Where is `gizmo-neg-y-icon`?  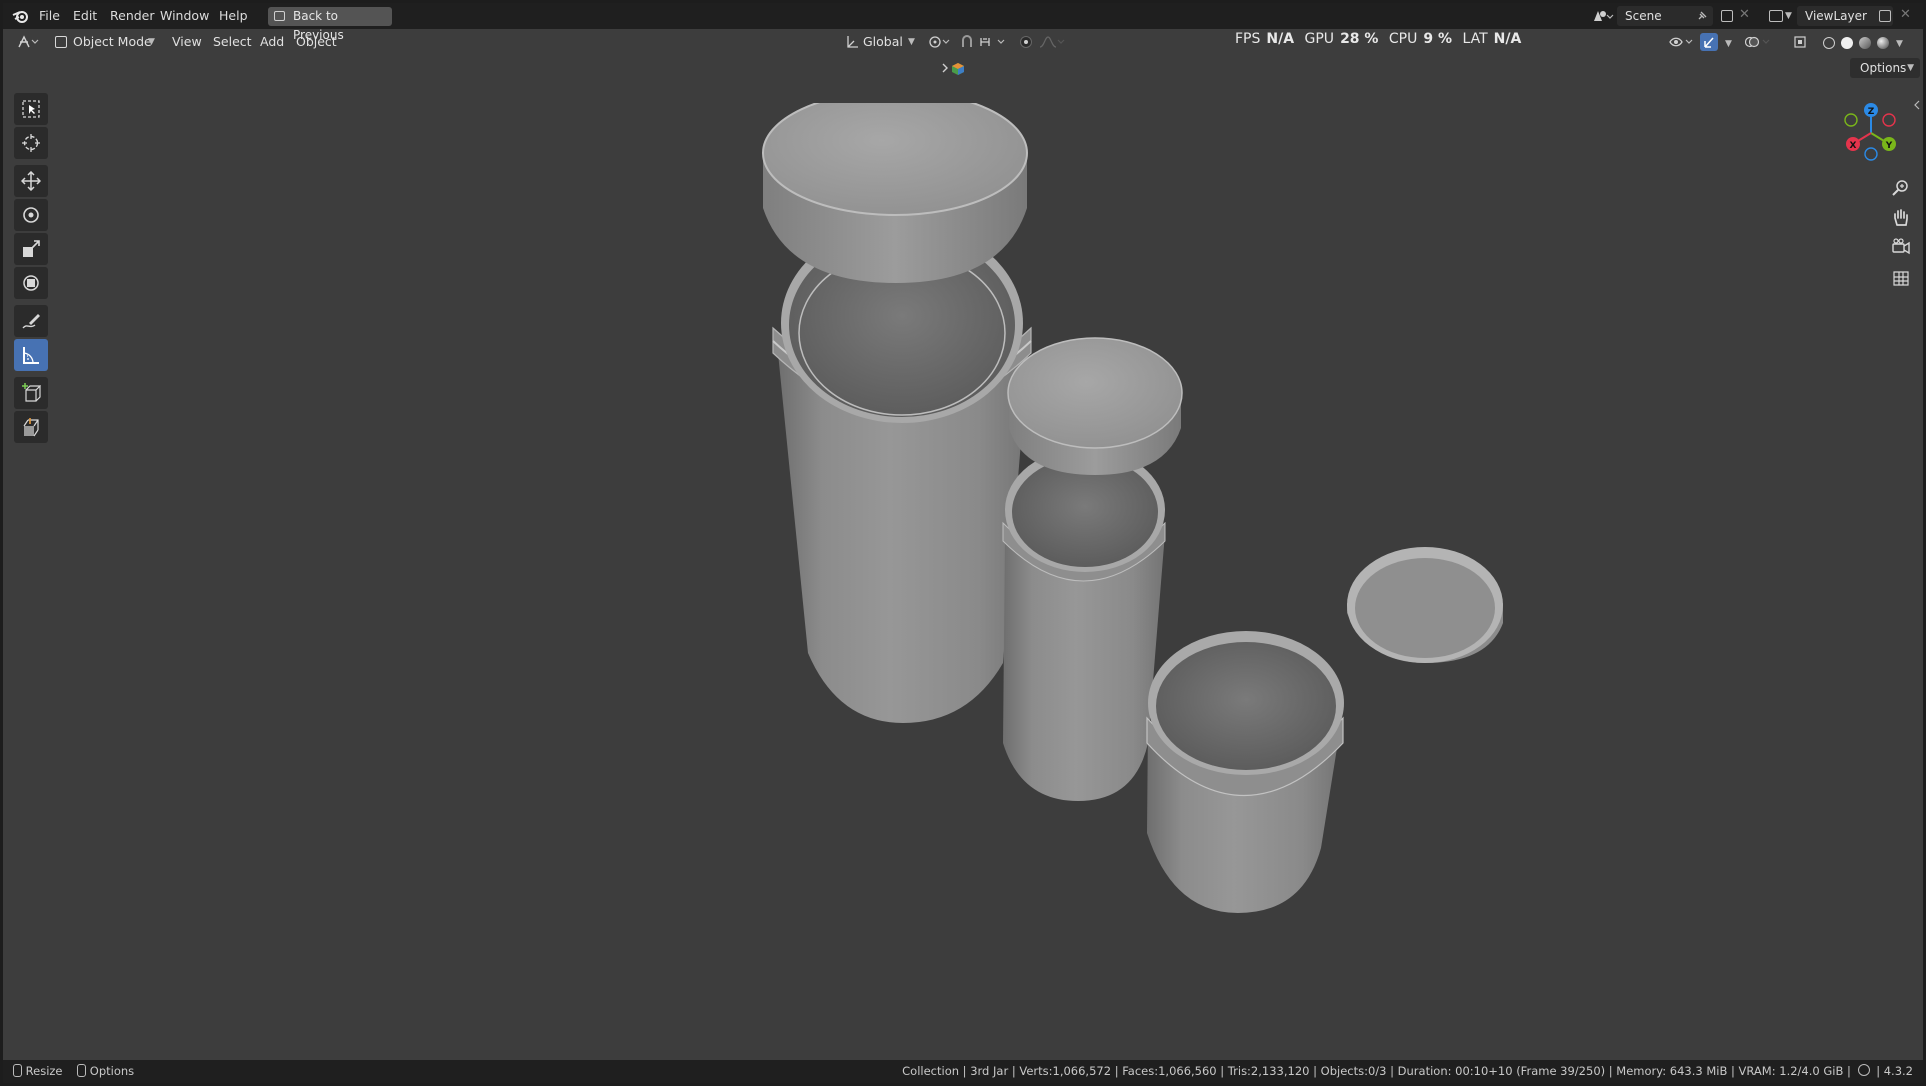 gizmo-neg-y-icon is located at coordinates (1851, 120).